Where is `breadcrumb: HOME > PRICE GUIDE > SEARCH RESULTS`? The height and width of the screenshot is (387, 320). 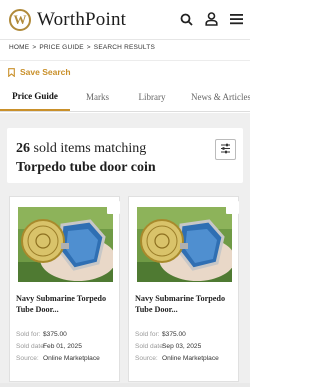 breadcrumb: HOME > PRICE GUIDE > SEARCH RESULTS is located at coordinates (82, 47).